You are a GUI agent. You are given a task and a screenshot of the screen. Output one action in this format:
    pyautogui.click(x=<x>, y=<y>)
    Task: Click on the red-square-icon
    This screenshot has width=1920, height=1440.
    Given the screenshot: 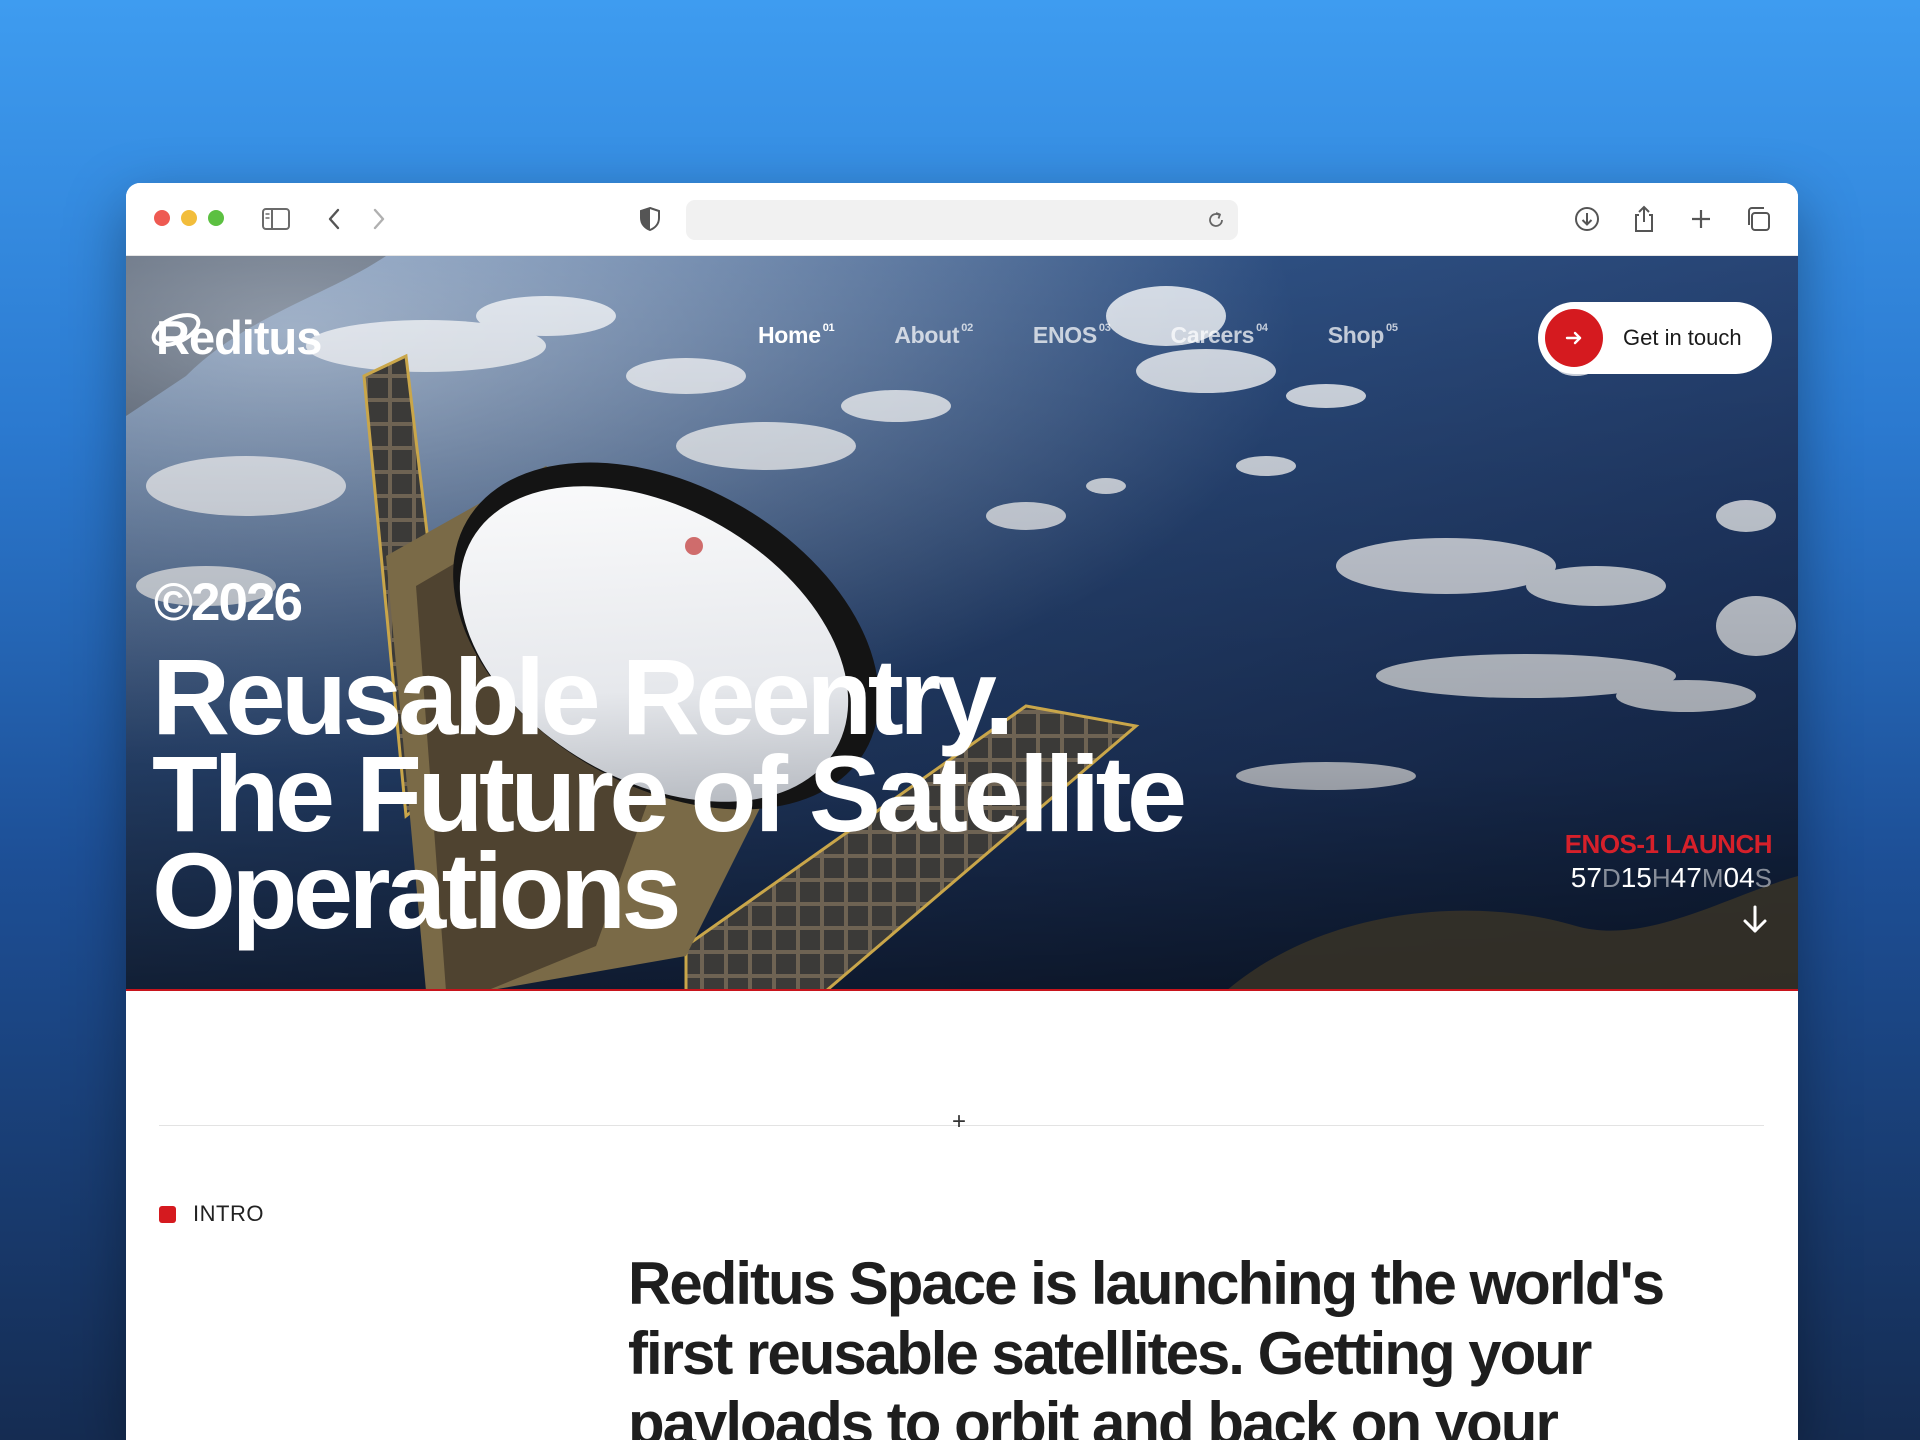 What is the action you would take?
    pyautogui.click(x=167, y=1214)
    